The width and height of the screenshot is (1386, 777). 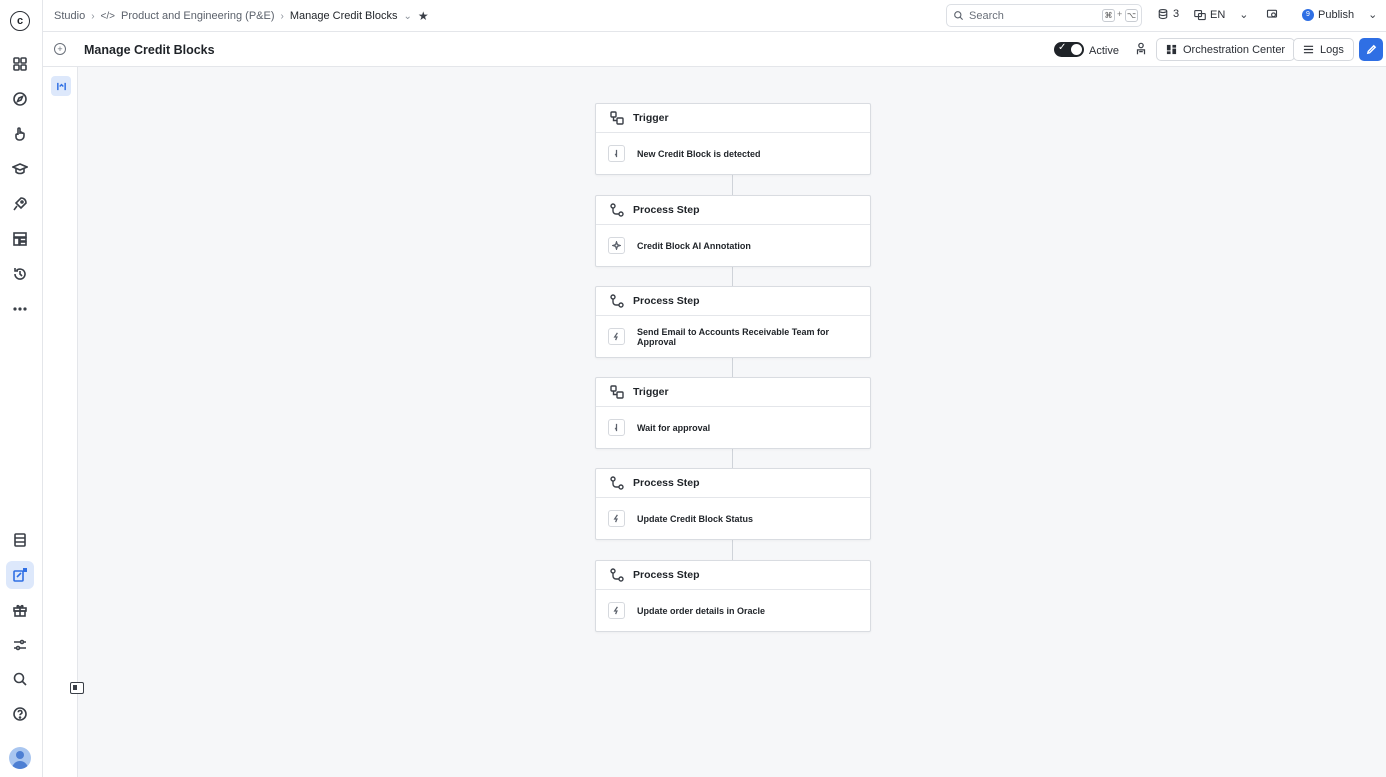 What do you see at coordinates (20, 204) in the screenshot?
I see `rocket-icon` at bounding box center [20, 204].